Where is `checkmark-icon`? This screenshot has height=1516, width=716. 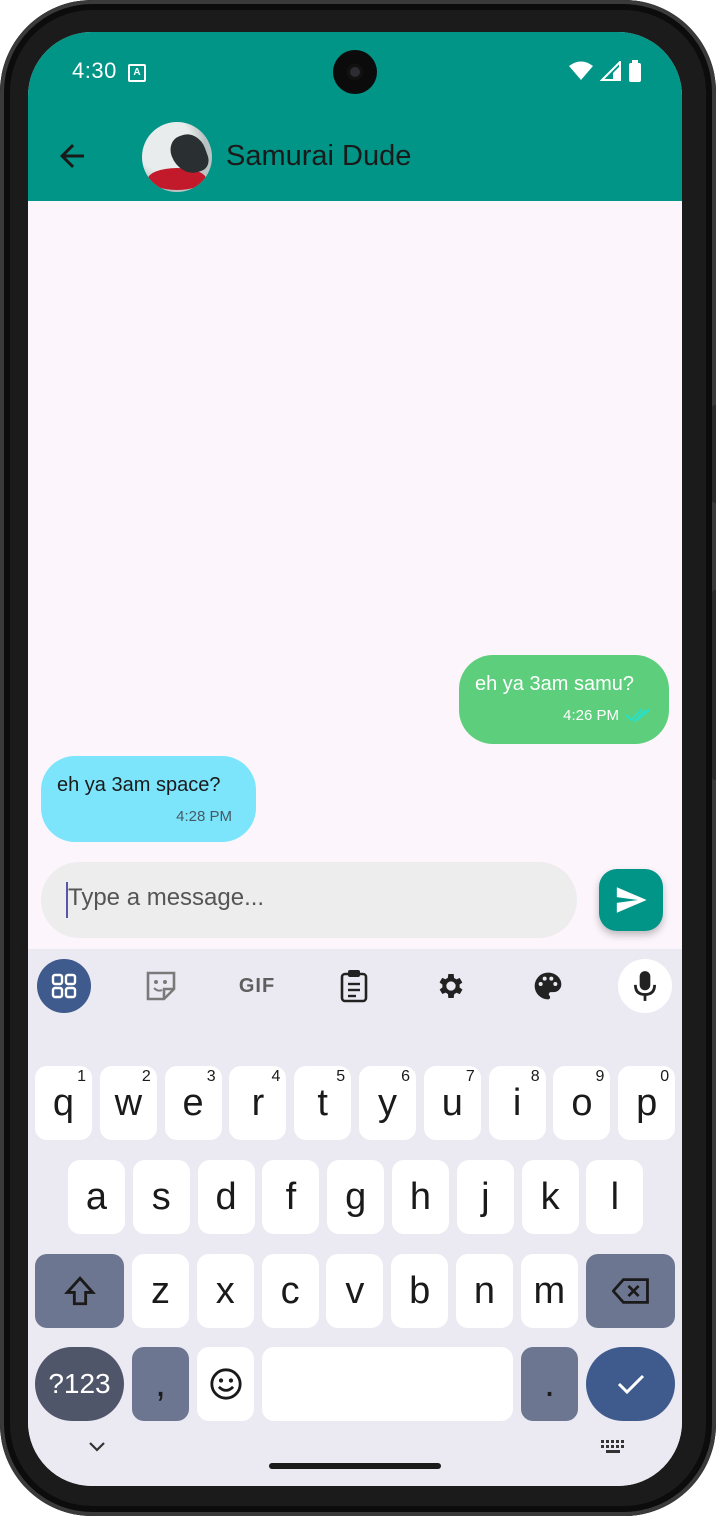 checkmark-icon is located at coordinates (630, 1384).